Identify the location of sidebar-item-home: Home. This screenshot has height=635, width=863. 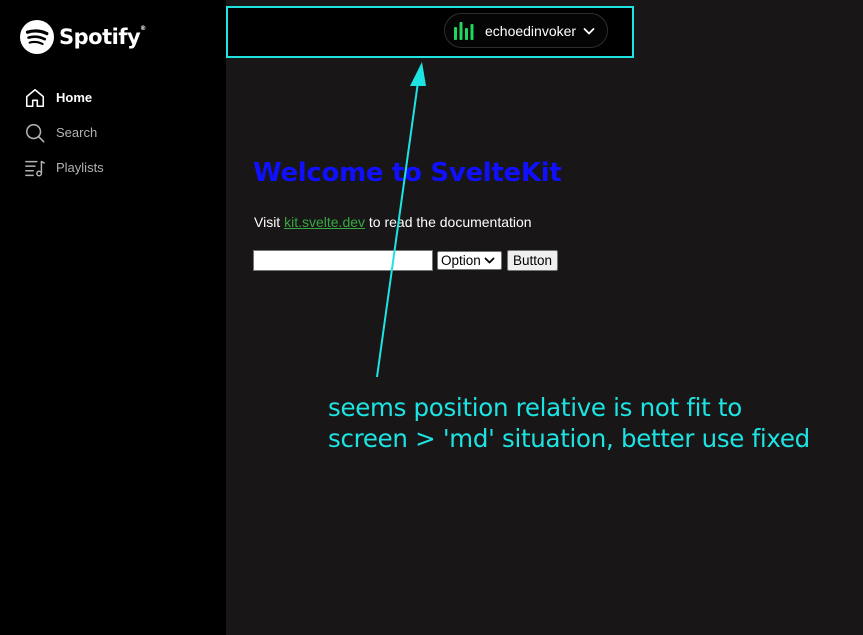
(64, 97).